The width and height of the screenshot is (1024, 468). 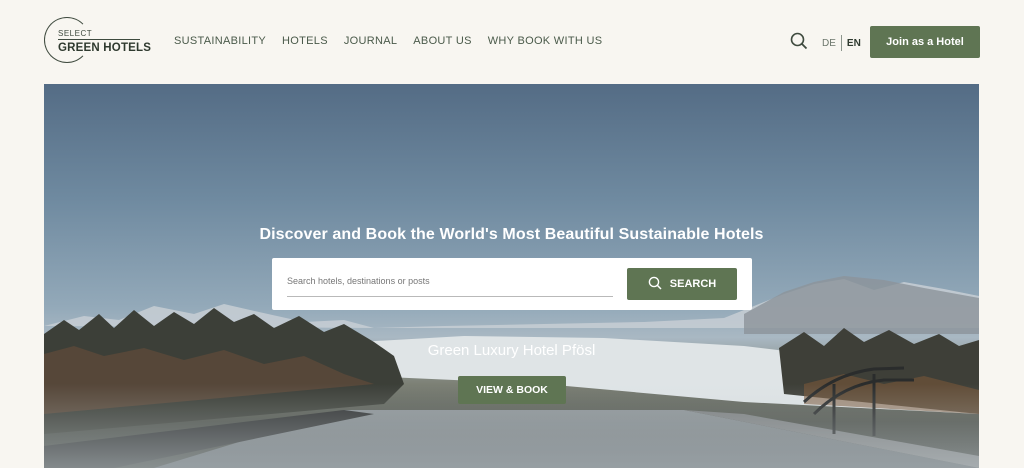 What do you see at coordinates (511, 350) in the screenshot?
I see `featured-hotel-name: Green Luxury Hotel Pfösl` at bounding box center [511, 350].